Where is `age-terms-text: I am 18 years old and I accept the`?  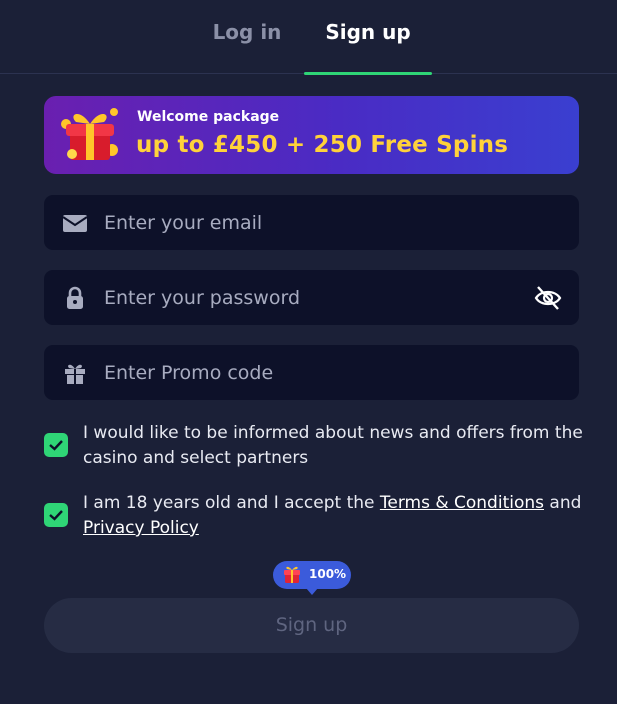
age-terms-text: I am 18 years old and I accept the is located at coordinates (231, 503).